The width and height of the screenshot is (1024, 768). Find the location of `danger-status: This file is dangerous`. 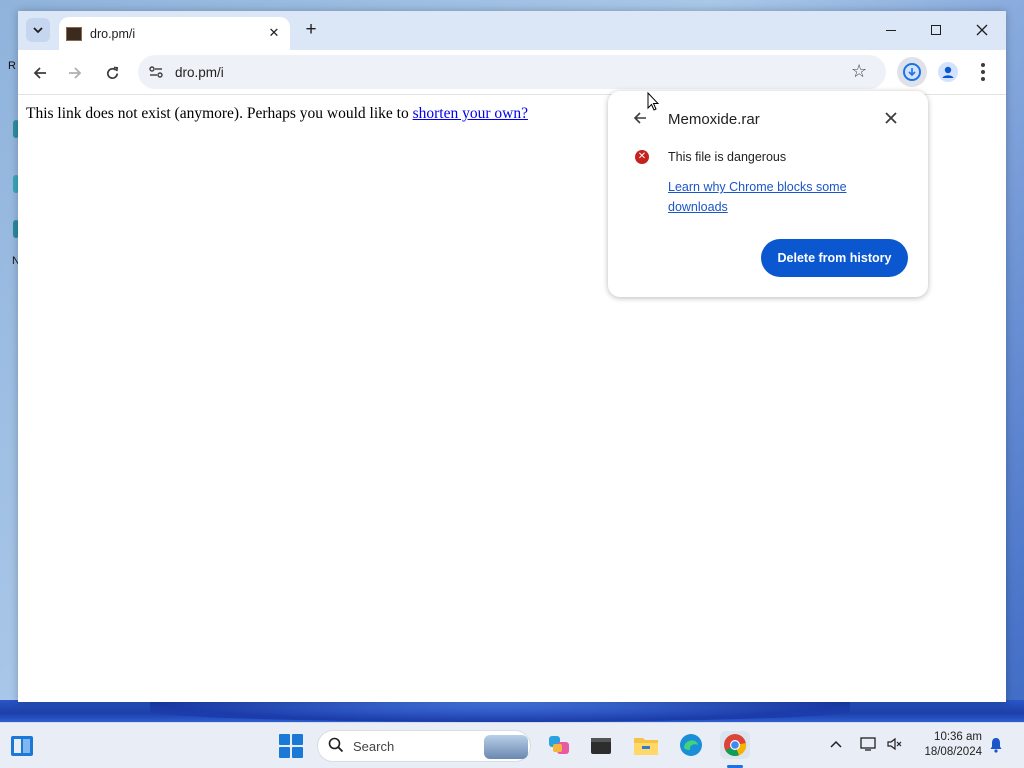

danger-status: This file is dangerous is located at coordinates (727, 157).